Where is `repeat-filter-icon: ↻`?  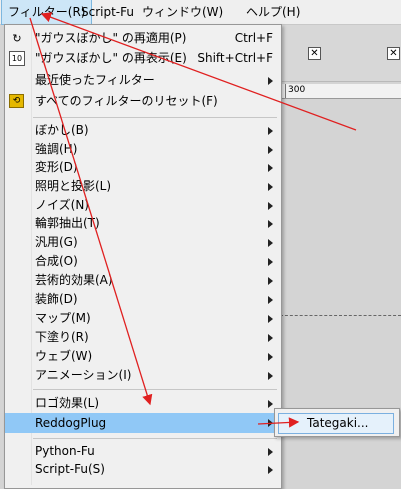
repeat-filter-icon: ↻ is located at coordinates (17, 38).